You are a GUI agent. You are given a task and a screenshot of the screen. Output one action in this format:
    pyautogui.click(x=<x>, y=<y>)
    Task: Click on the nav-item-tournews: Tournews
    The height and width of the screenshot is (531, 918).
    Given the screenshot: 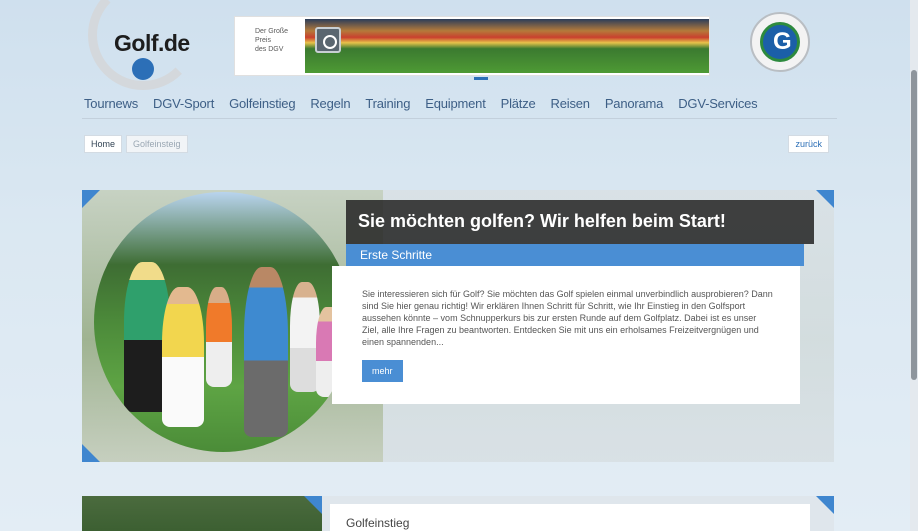 What is the action you would take?
    pyautogui.click(x=111, y=103)
    